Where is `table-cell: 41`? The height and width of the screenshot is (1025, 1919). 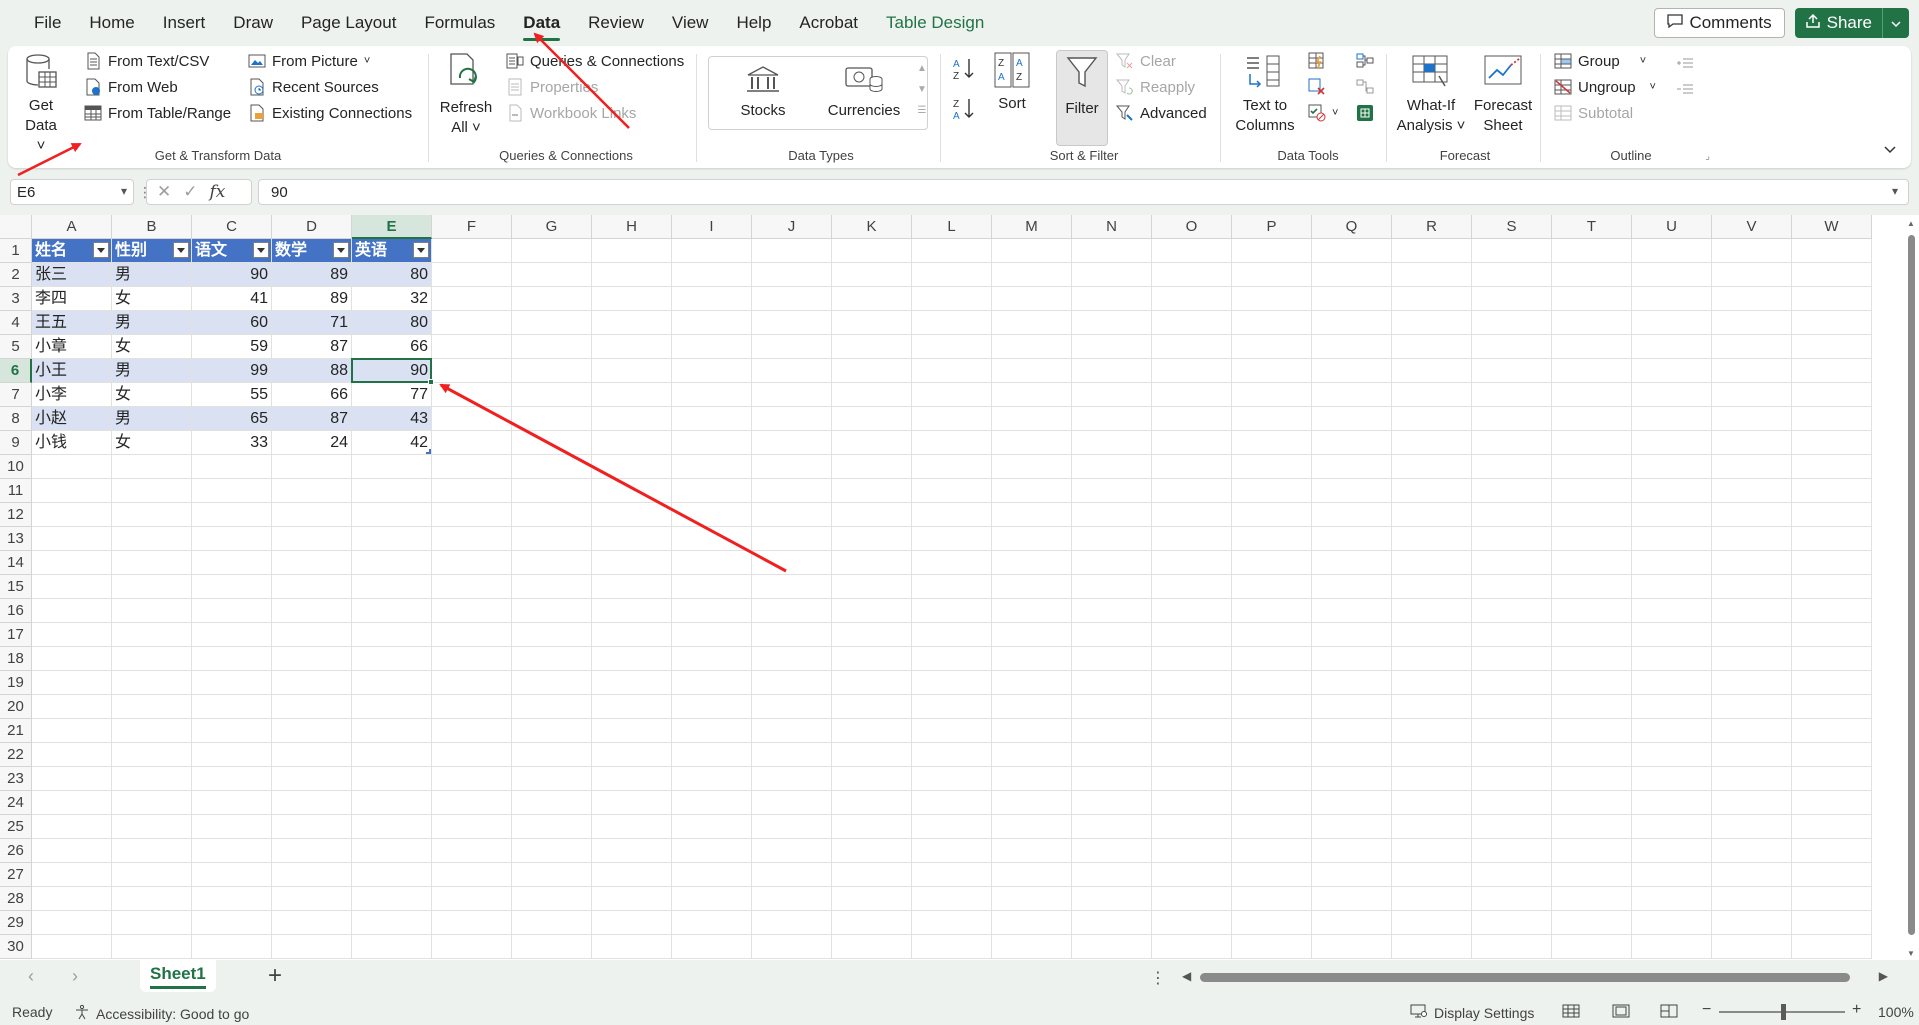 table-cell: 41 is located at coordinates (232, 299).